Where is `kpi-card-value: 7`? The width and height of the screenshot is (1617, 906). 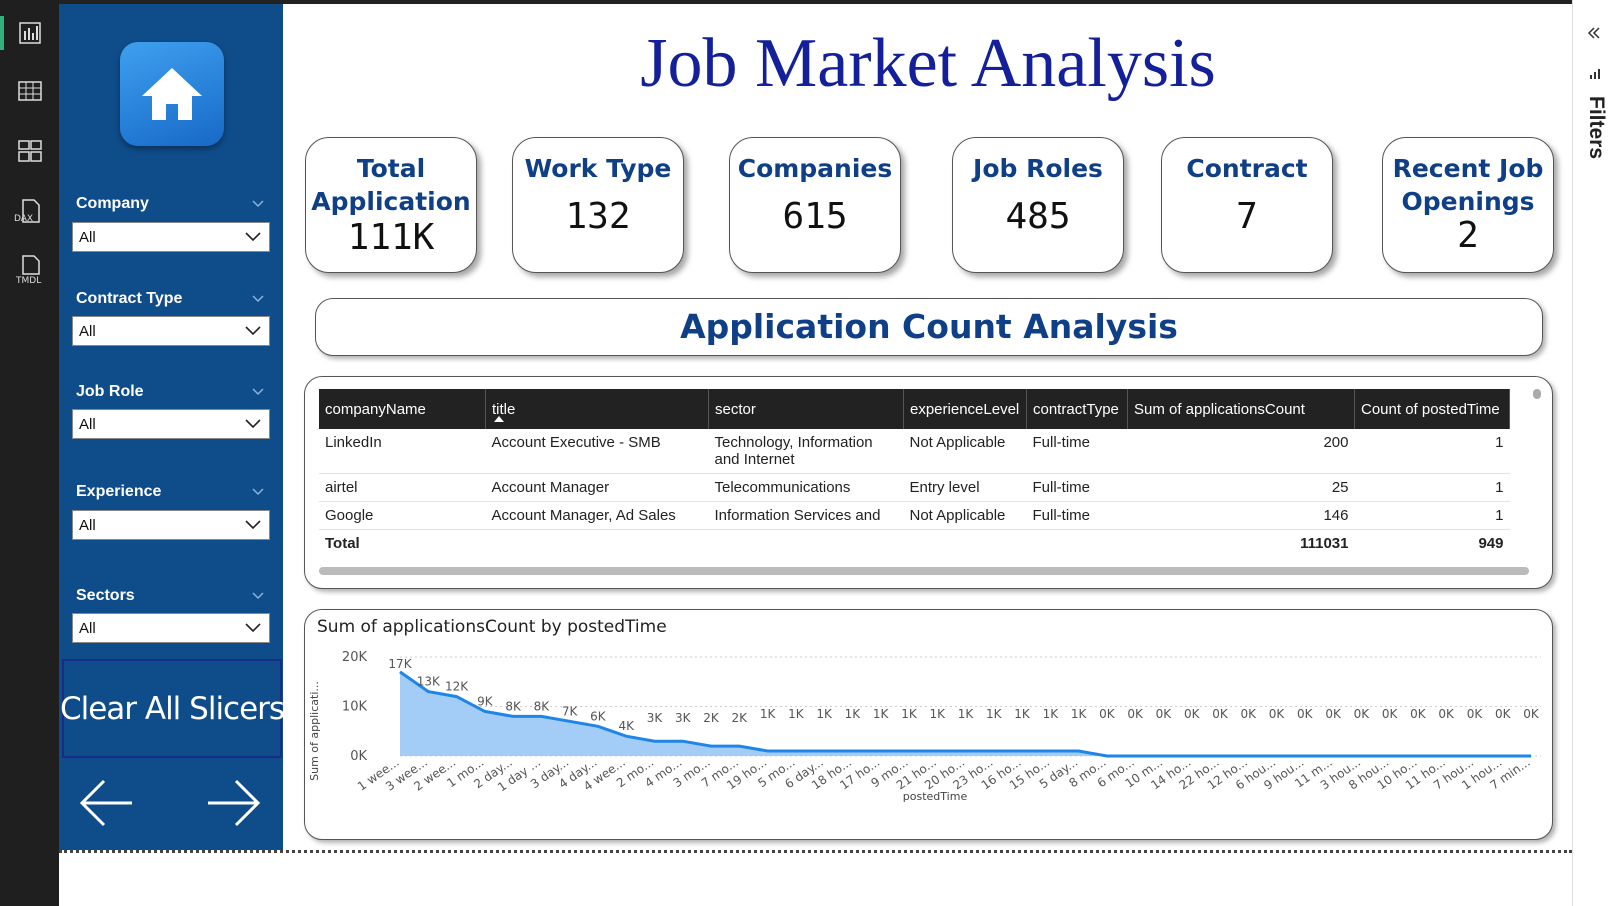
kpi-card-value: 7 is located at coordinates (1247, 216).